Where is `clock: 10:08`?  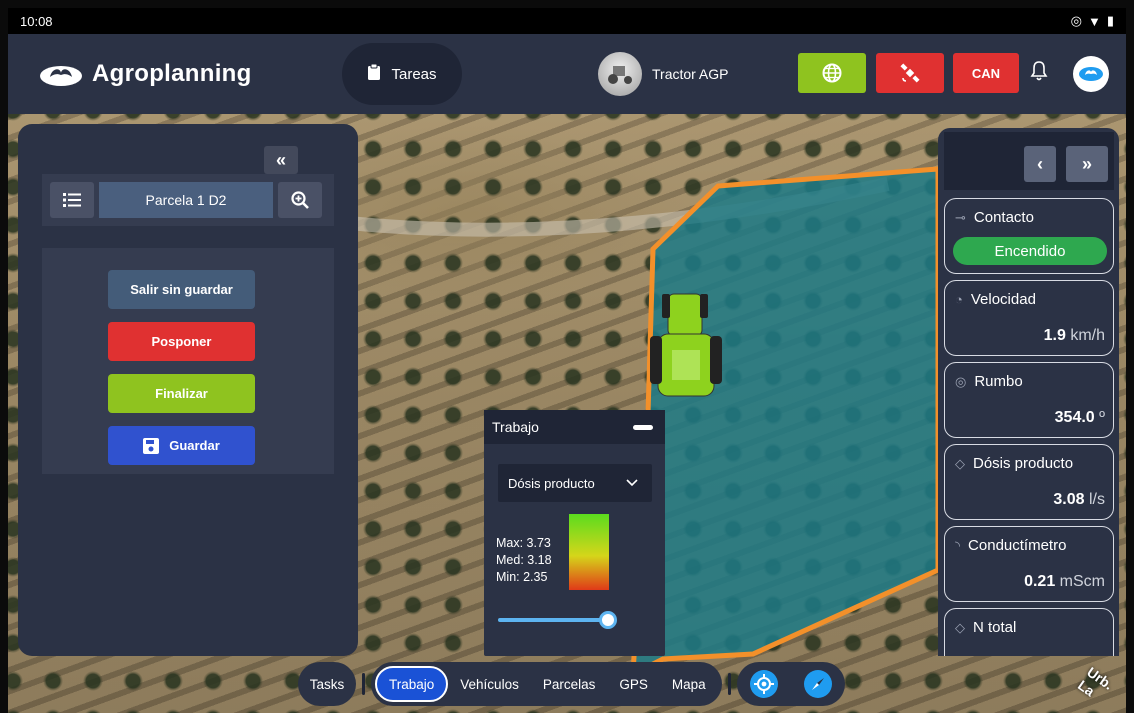 clock: 10:08 is located at coordinates (36, 21).